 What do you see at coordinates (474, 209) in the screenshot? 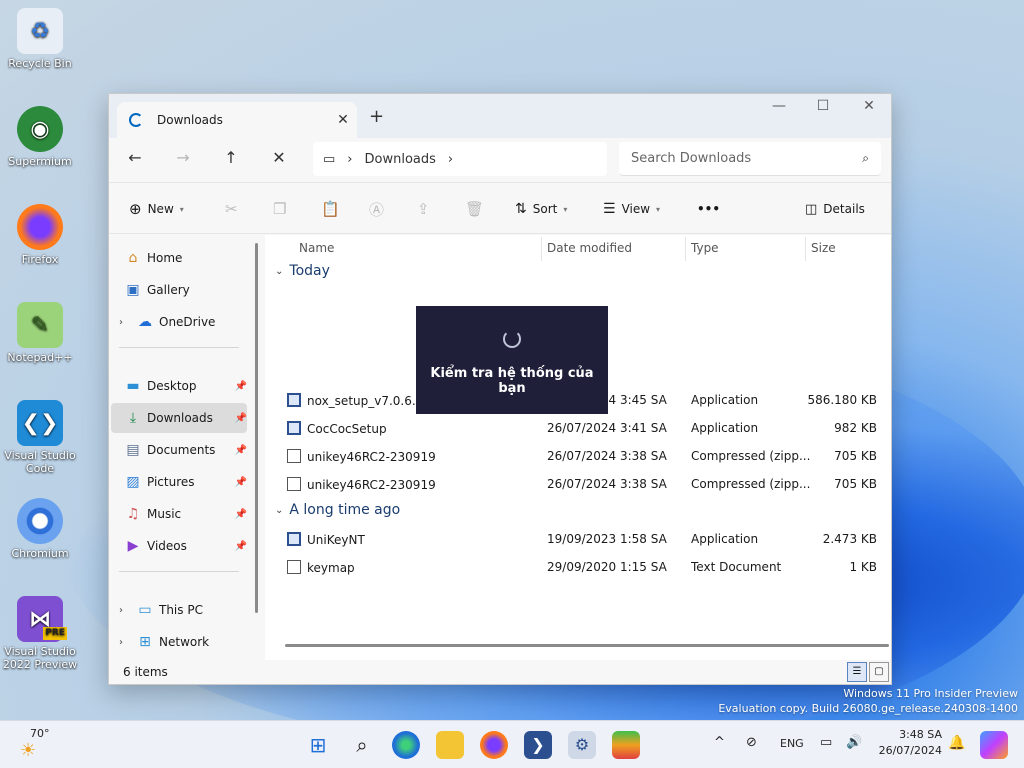
I see `delete-icon: 🗑` at bounding box center [474, 209].